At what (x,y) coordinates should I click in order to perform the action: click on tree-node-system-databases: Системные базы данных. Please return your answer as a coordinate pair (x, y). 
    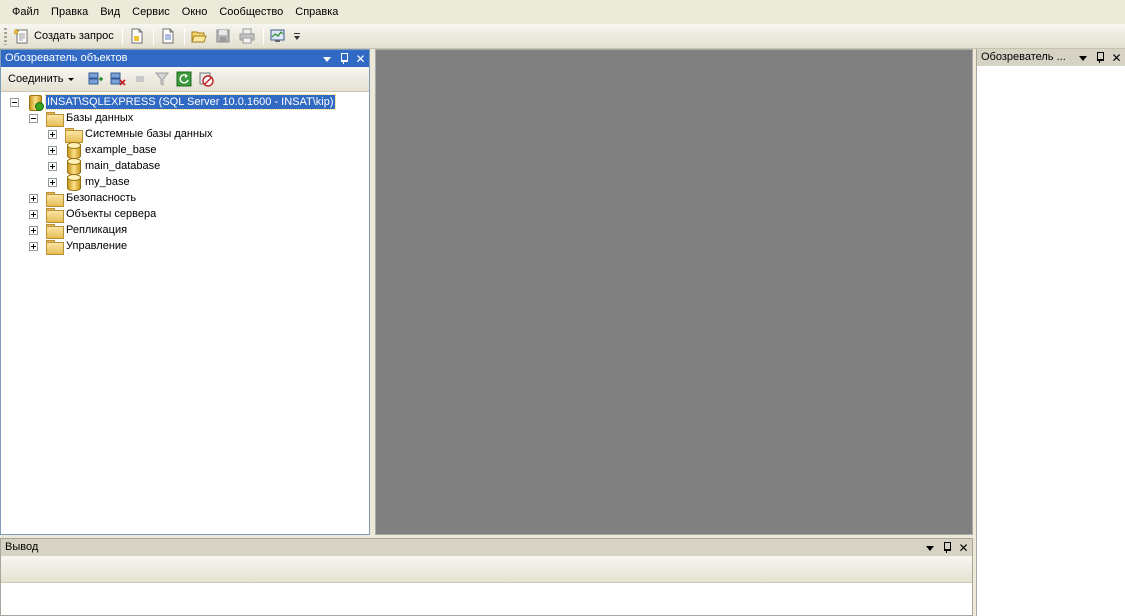
    Looking at the image, I should click on (130, 134).